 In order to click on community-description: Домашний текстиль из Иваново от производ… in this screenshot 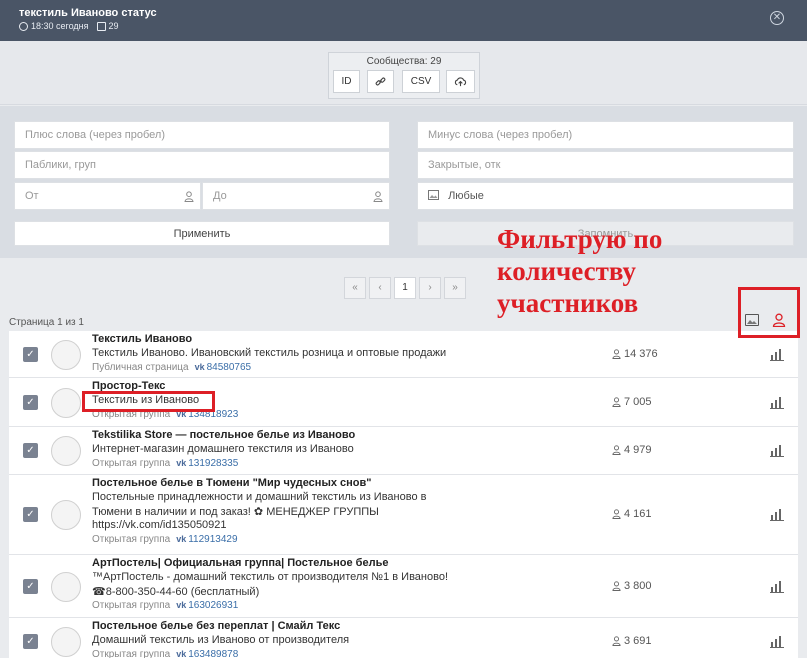, I will do `click(221, 640)`.